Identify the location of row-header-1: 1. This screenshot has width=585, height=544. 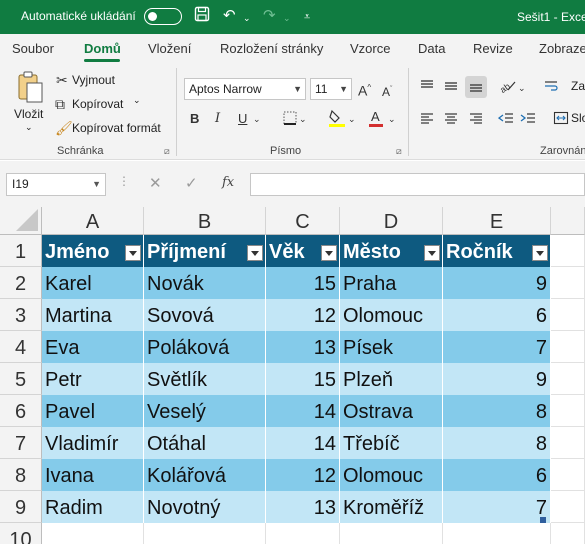
(21, 251).